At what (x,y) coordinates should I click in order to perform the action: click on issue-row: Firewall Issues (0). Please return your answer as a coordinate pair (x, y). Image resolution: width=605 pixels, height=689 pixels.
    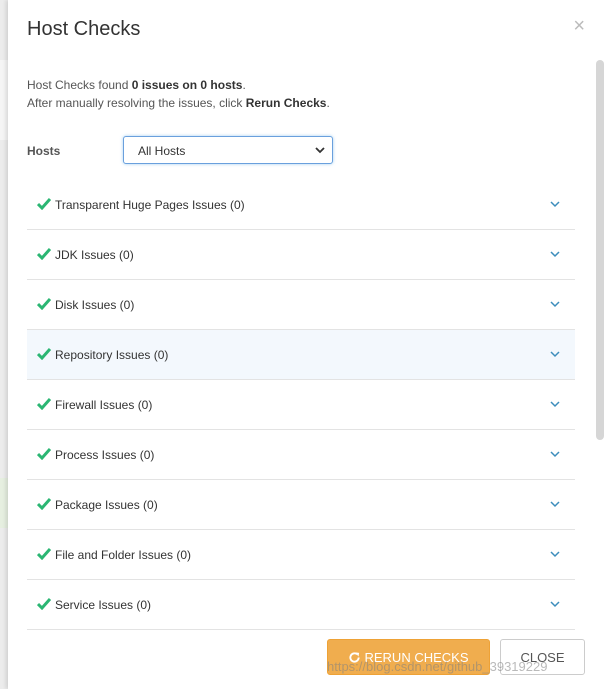
    Looking at the image, I should click on (301, 405).